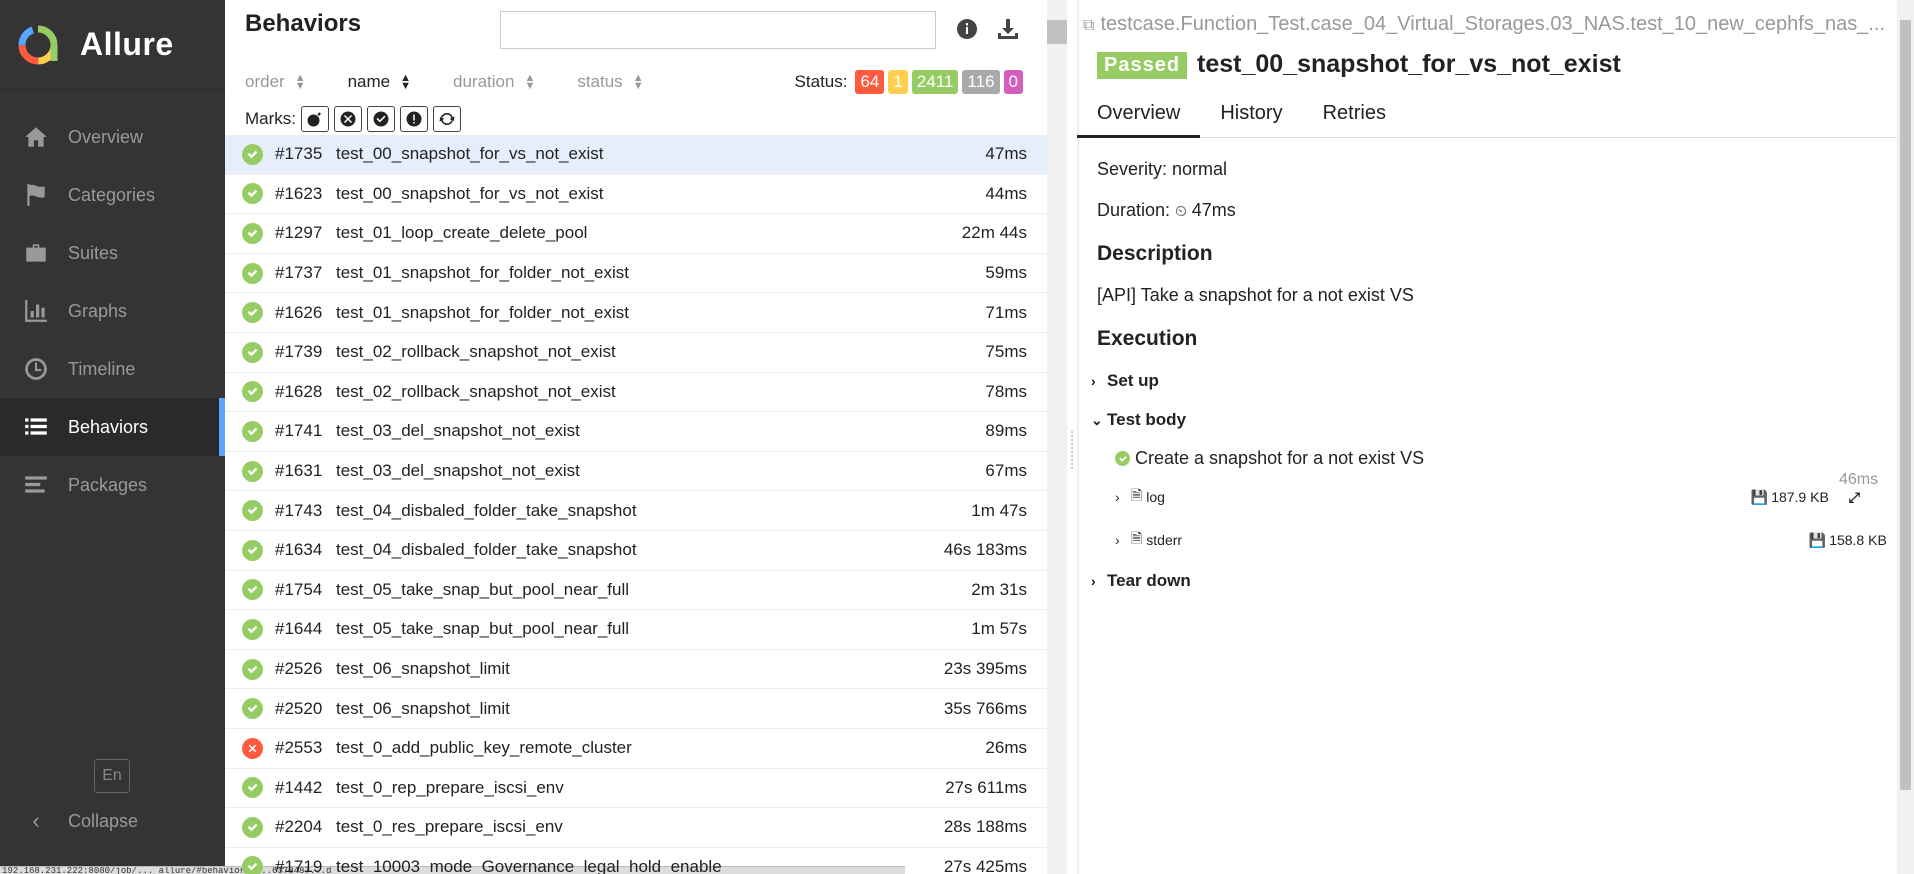 The image size is (1914, 874). Describe the element at coordinates (299, 669) in the screenshot. I see `row-order: #2526` at that location.